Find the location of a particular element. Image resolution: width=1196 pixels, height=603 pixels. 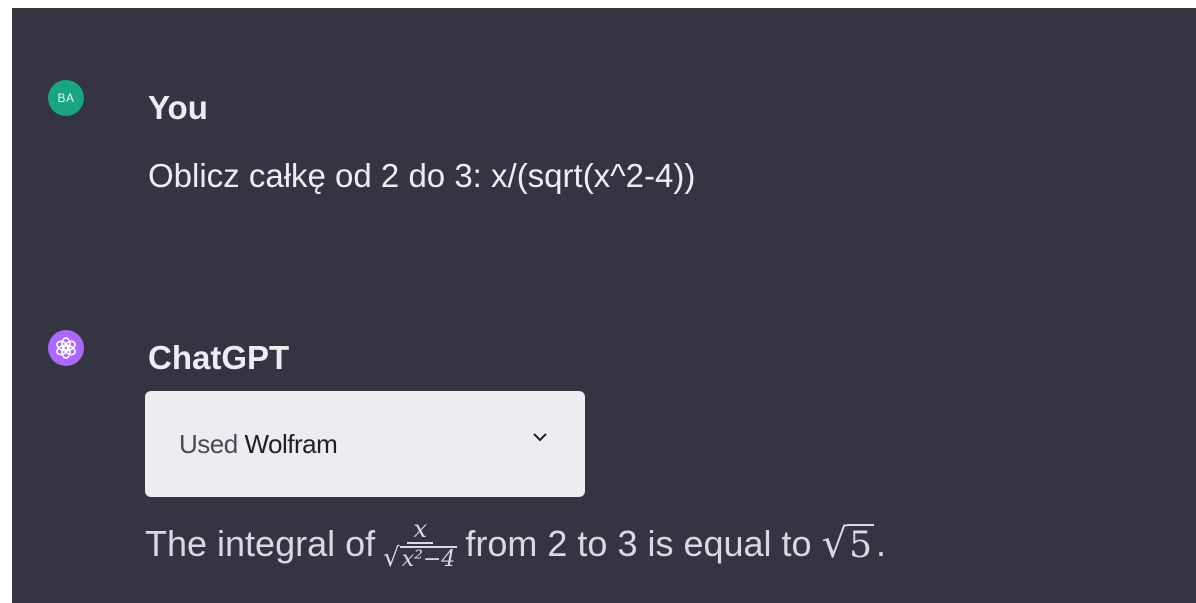

openai-logo-icon is located at coordinates (66, 348).